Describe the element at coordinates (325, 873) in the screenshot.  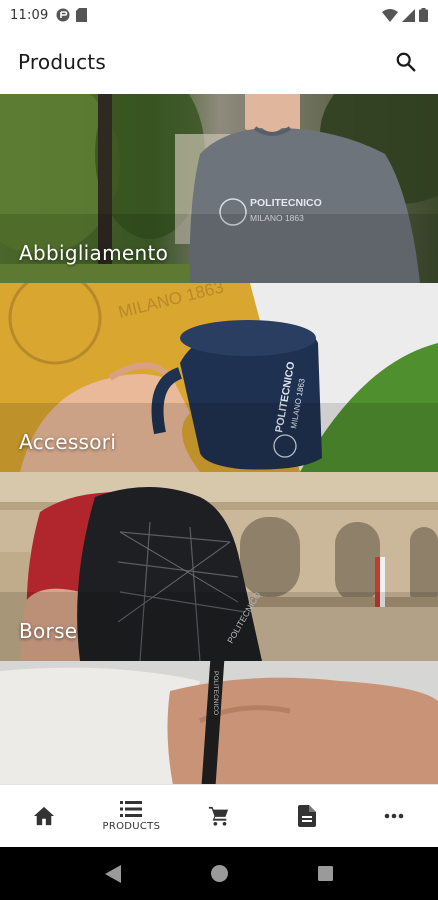
I see `recents-icon` at that location.